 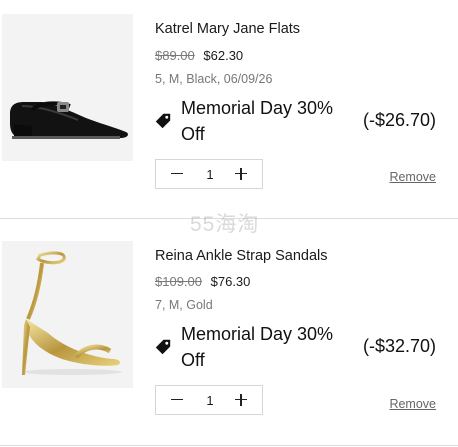 What do you see at coordinates (175, 55) in the screenshot?
I see `original-price: $89.00` at bounding box center [175, 55].